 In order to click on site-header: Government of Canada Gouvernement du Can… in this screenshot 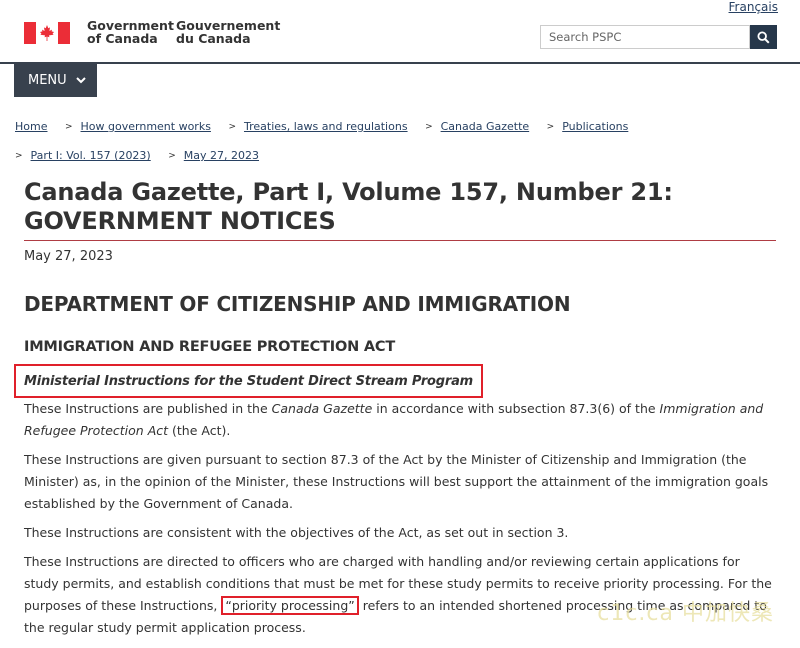, I will do `click(400, 32)`.